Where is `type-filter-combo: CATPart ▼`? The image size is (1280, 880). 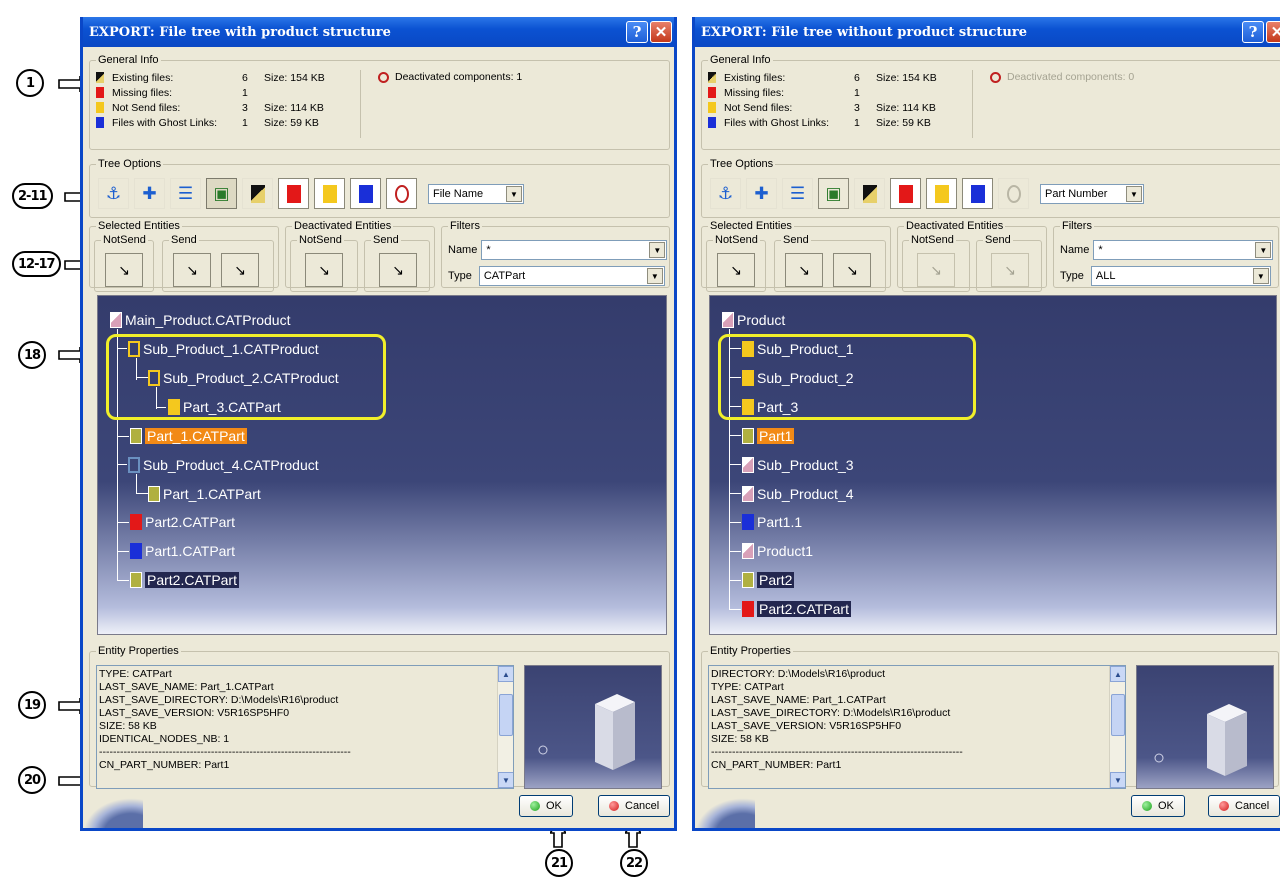 type-filter-combo: CATPart ▼ is located at coordinates (571, 276).